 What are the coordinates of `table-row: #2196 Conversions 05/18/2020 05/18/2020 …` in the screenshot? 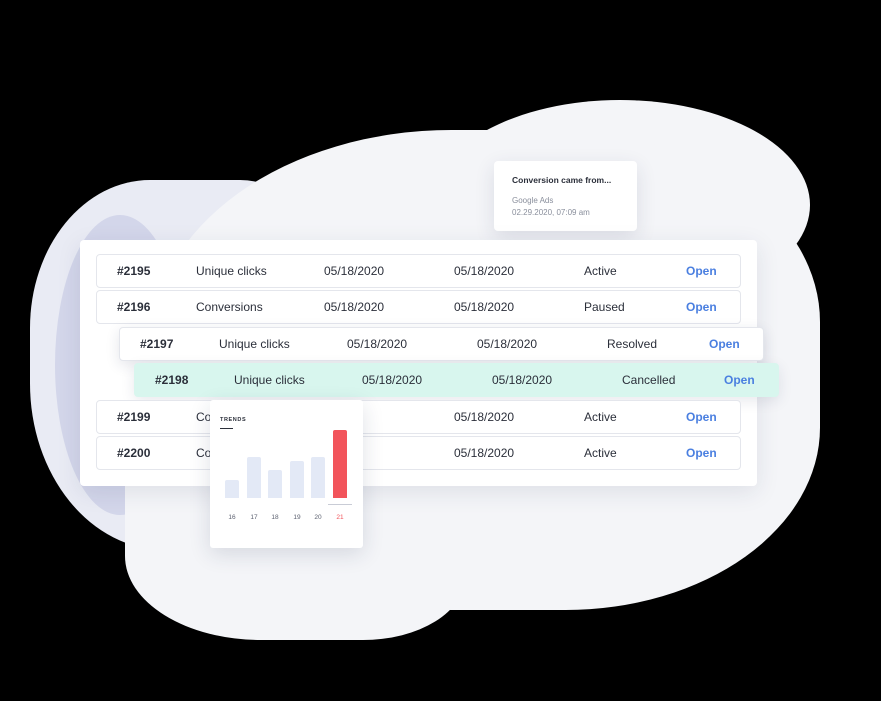 It's located at (418, 307).